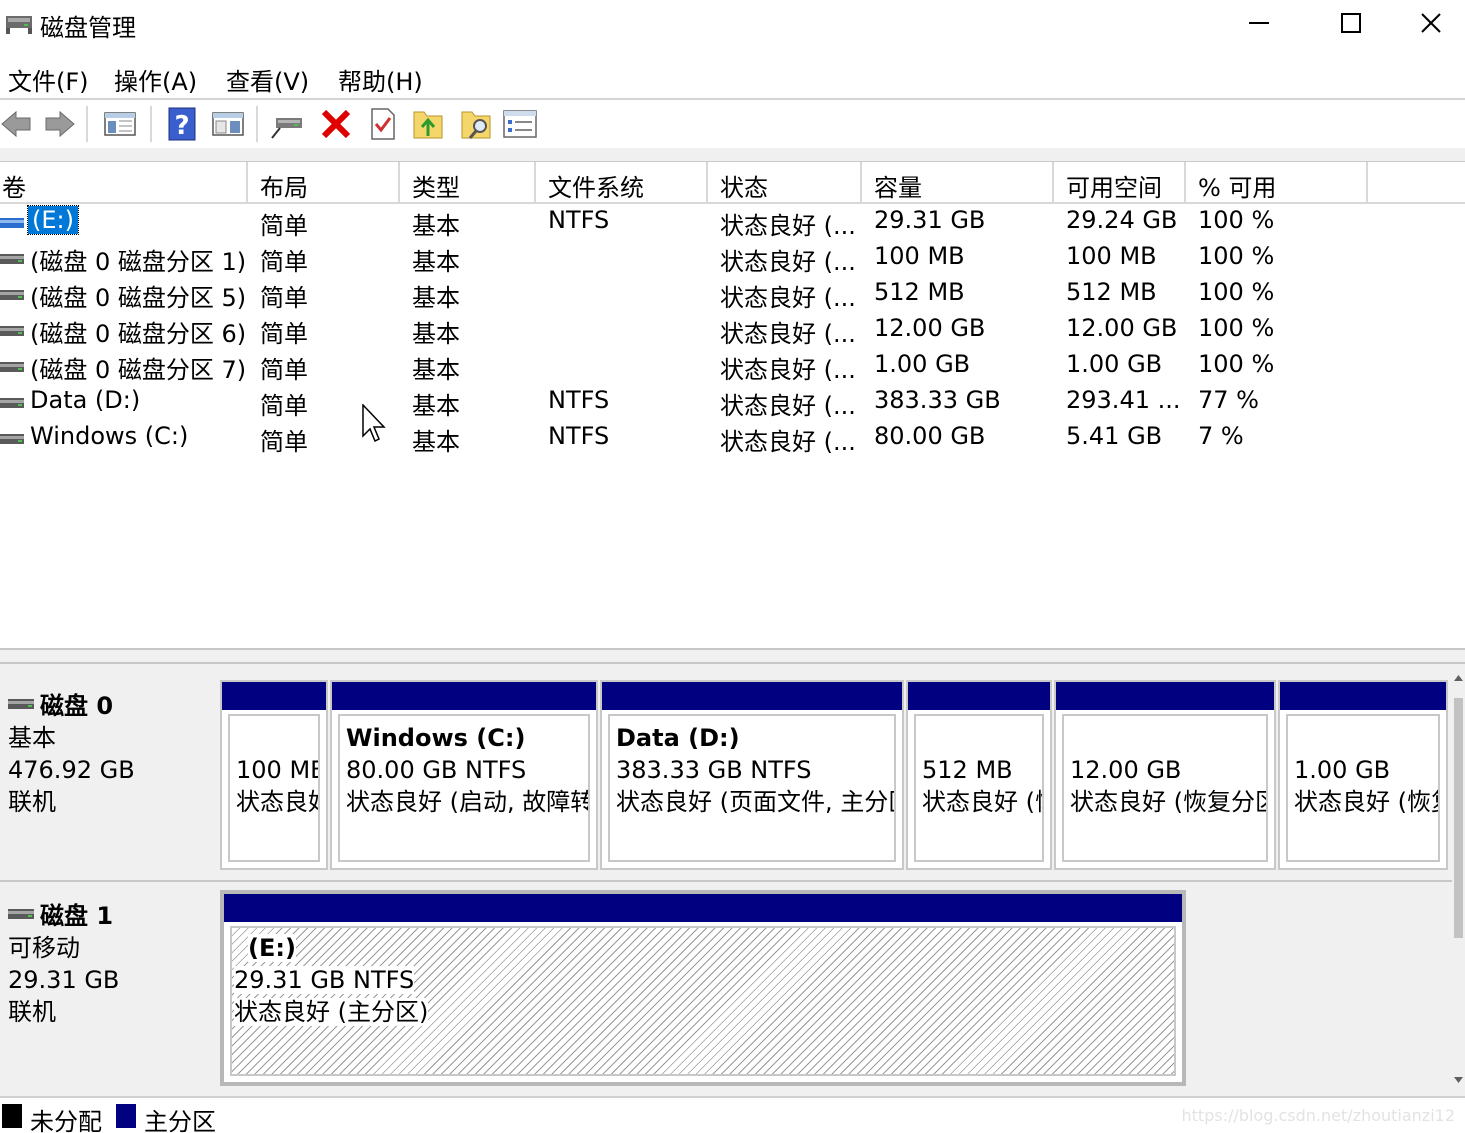 The width and height of the screenshot is (1465, 1133). Describe the element at coordinates (108, 780) in the screenshot. I see `disk-0-info: 磁盘 0 基本 476.92 GB 联机` at that location.